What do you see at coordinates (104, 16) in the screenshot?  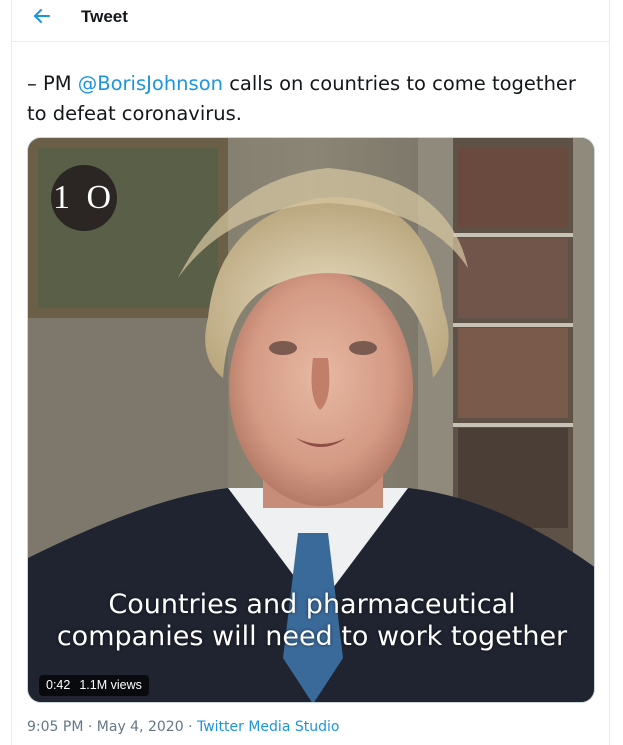 I see `page-title: Tweet` at bounding box center [104, 16].